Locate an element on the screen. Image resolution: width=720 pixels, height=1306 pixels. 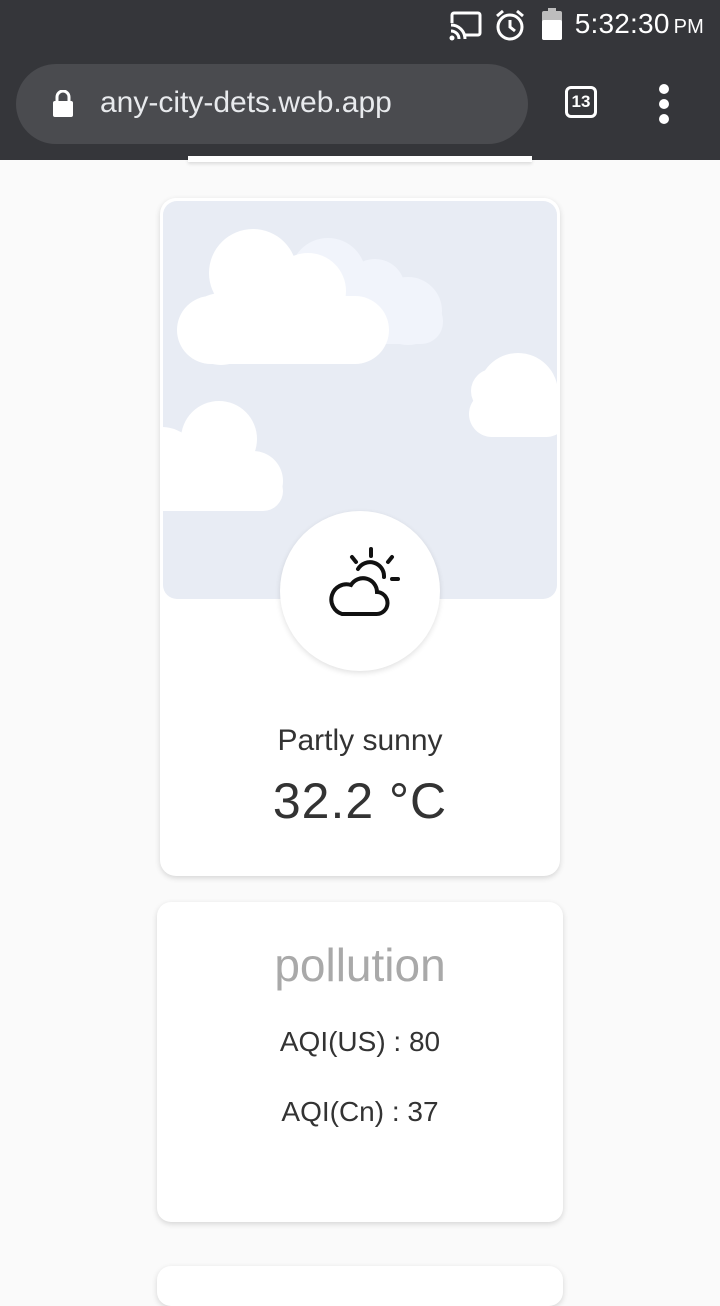
aqi-cn: AQI(Cn) : 37 is located at coordinates (360, 1111).